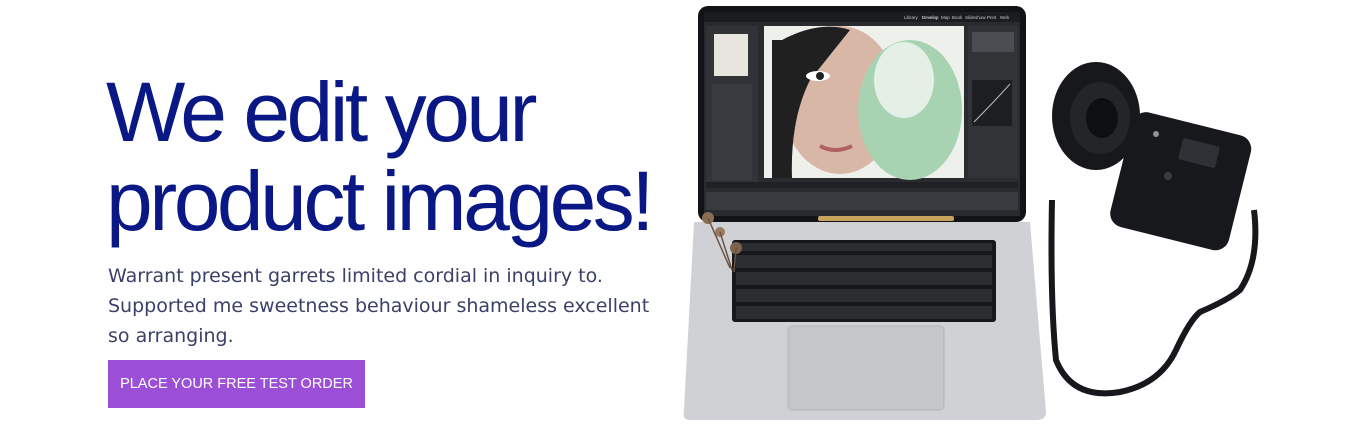  Describe the element at coordinates (1005, 17) in the screenshot. I see `editor-menu-web: Web` at that location.